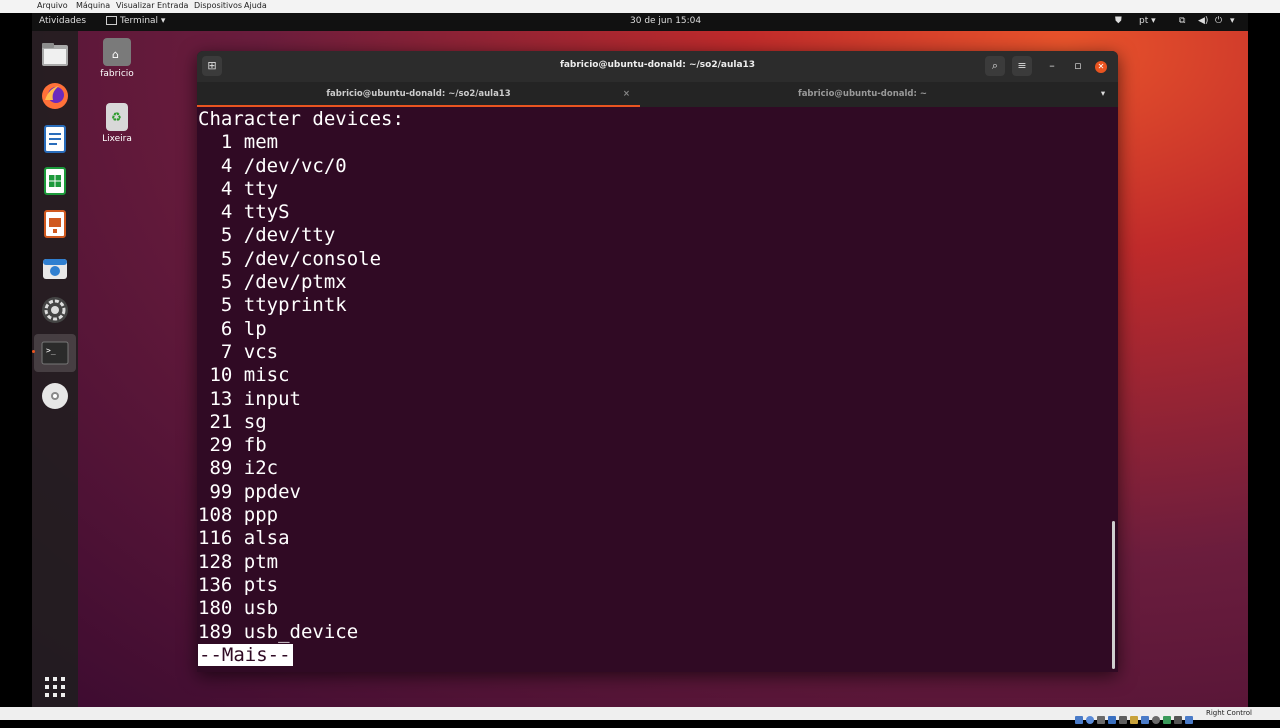 Image resolution: width=1280 pixels, height=728 pixels. Describe the element at coordinates (218, 5) in the screenshot. I see `menu-dispositivos: Dispositivos` at that location.